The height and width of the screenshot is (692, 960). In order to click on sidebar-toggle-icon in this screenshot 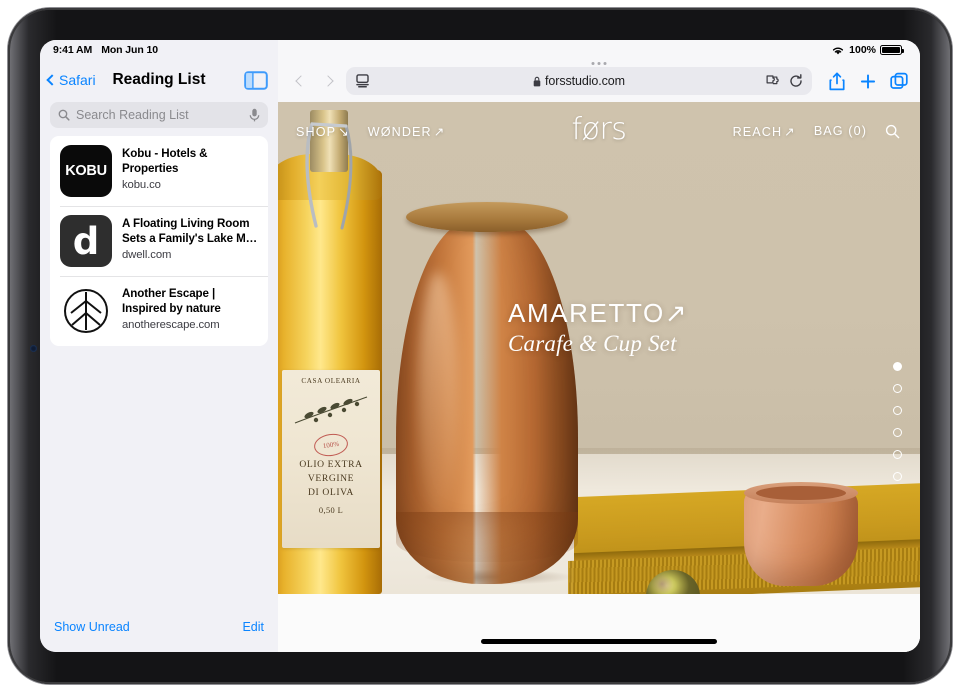, I will do `click(256, 80)`.